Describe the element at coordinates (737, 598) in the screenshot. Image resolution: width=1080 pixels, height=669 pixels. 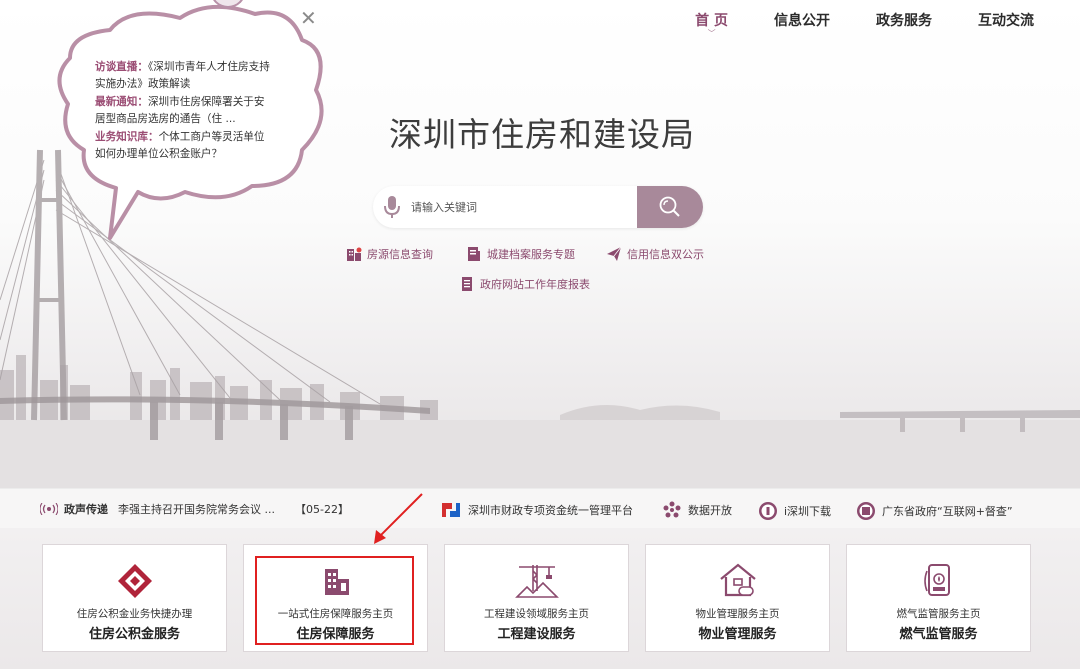
I see `card-property-management: 物业管理服务主页 物业管理服务` at that location.